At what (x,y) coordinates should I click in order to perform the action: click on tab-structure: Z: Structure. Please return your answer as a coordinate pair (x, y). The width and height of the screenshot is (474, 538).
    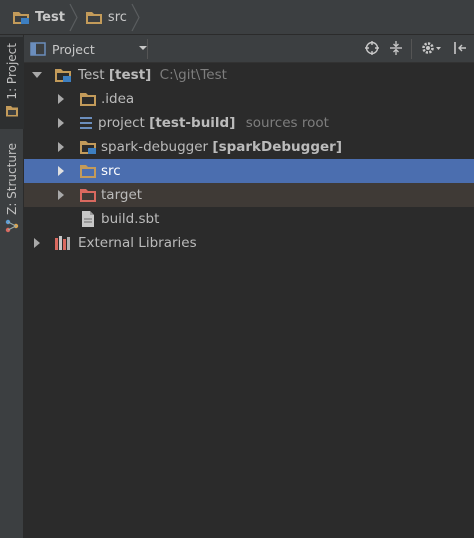
    Looking at the image, I should click on (12, 193).